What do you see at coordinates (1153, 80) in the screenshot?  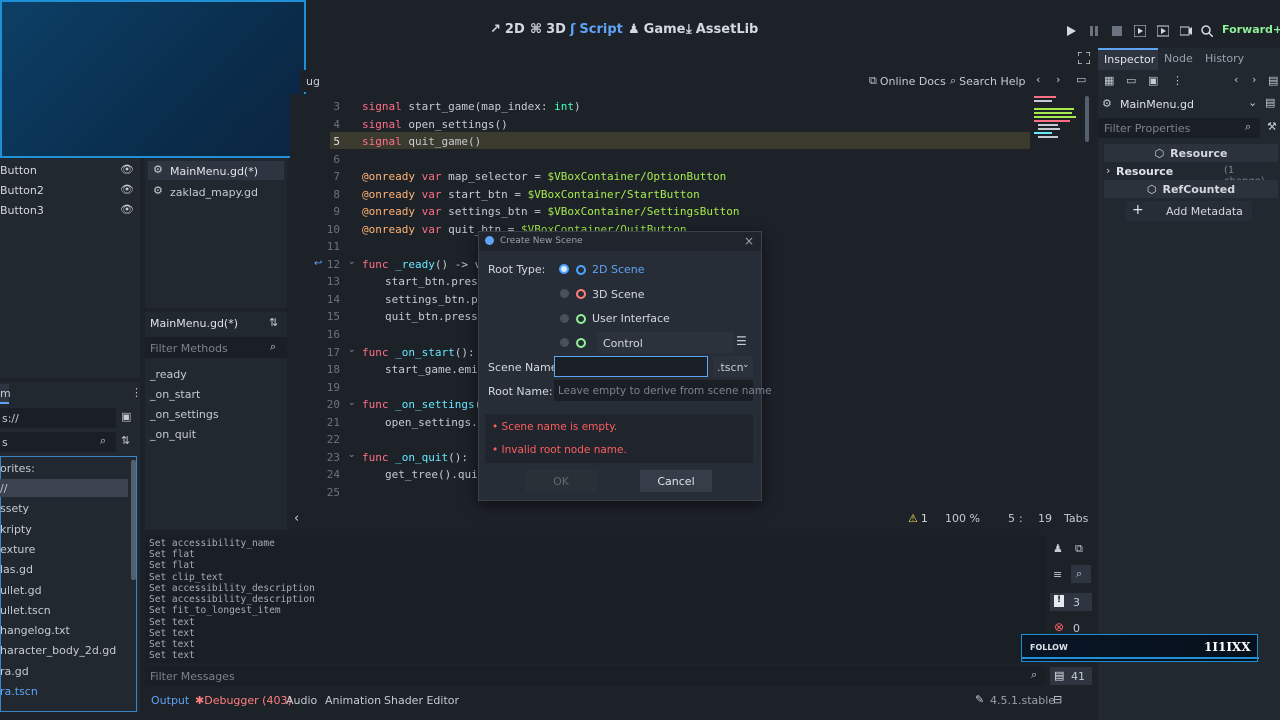 I see `save-icon: ▣` at bounding box center [1153, 80].